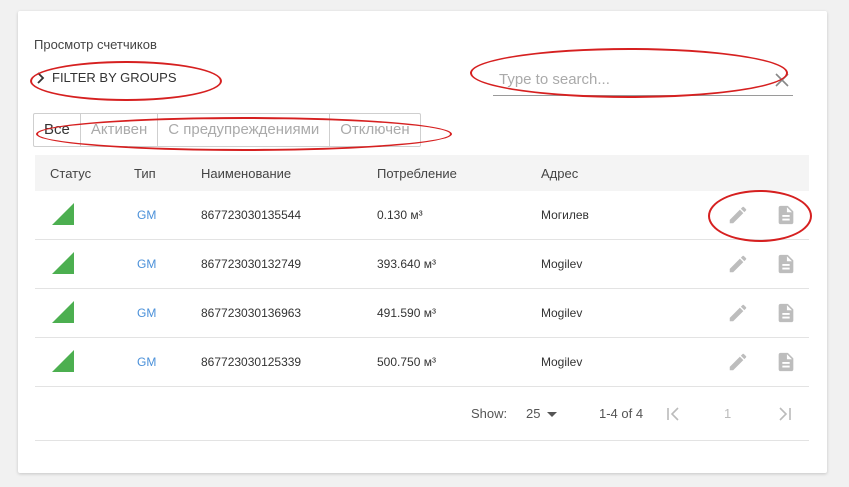 This screenshot has width=849, height=487. What do you see at coordinates (243, 130) in the screenshot?
I see `segment-warnings: С предупреждениями` at bounding box center [243, 130].